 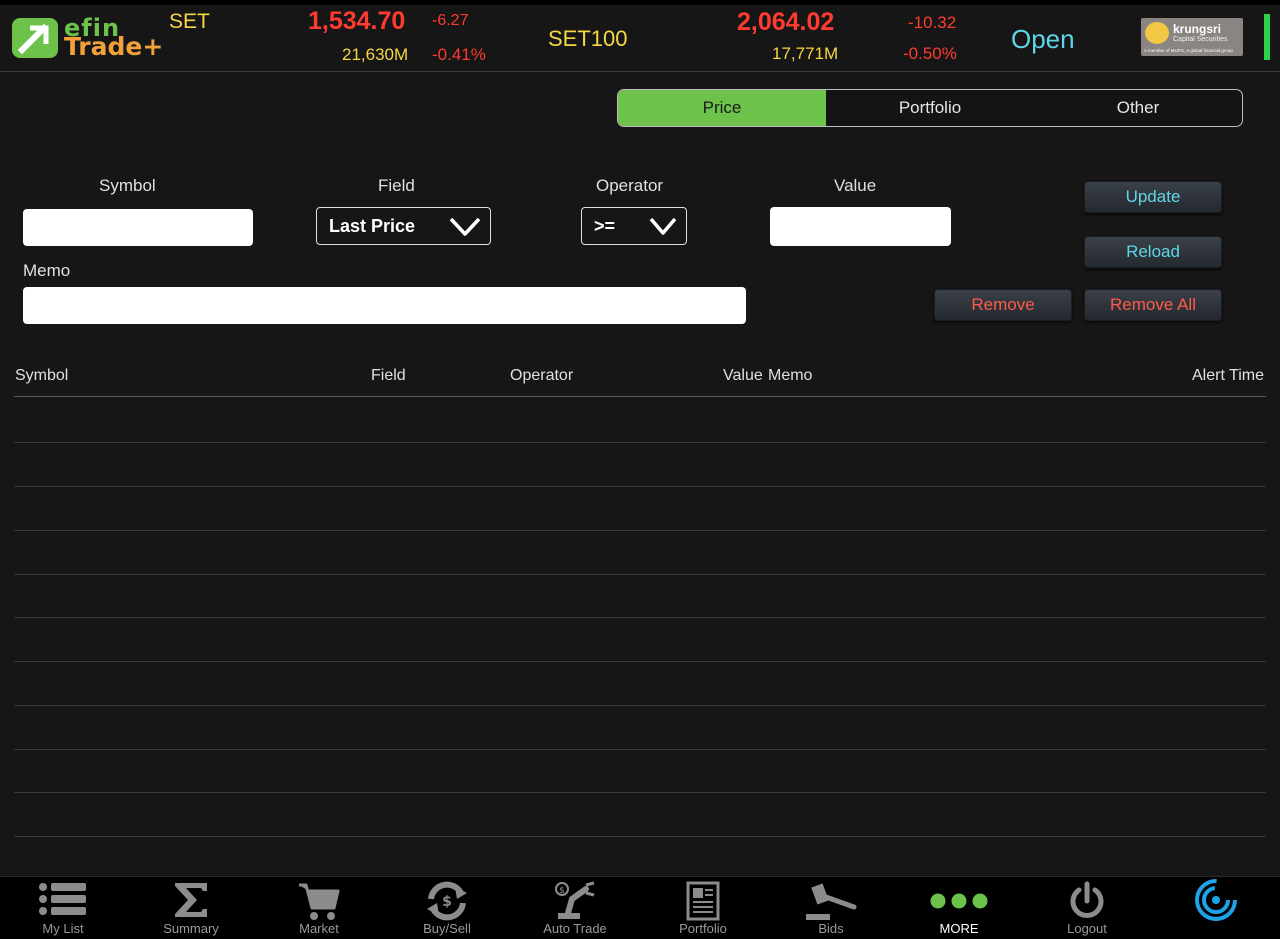 I want to click on nav-label: MORE, so click(x=959, y=928).